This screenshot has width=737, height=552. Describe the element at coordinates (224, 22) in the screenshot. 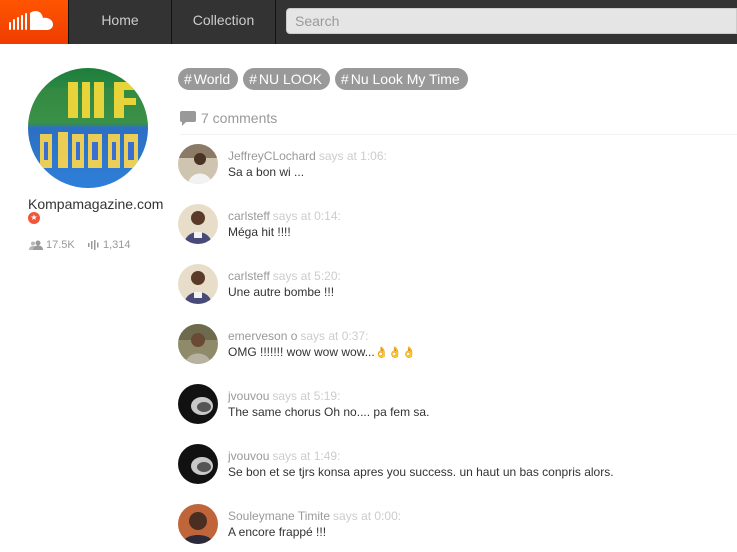

I see `nav-collection: Collection` at that location.